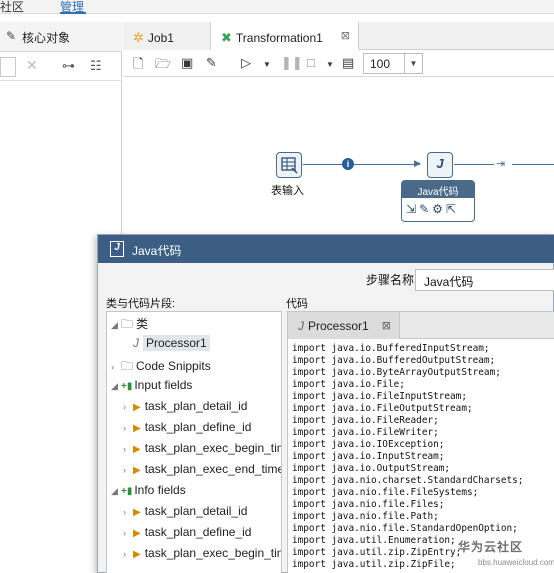 The image size is (554, 573). Describe the element at coordinates (500, 163) in the screenshot. I see `copy-rows-icon: ⇥` at that location.